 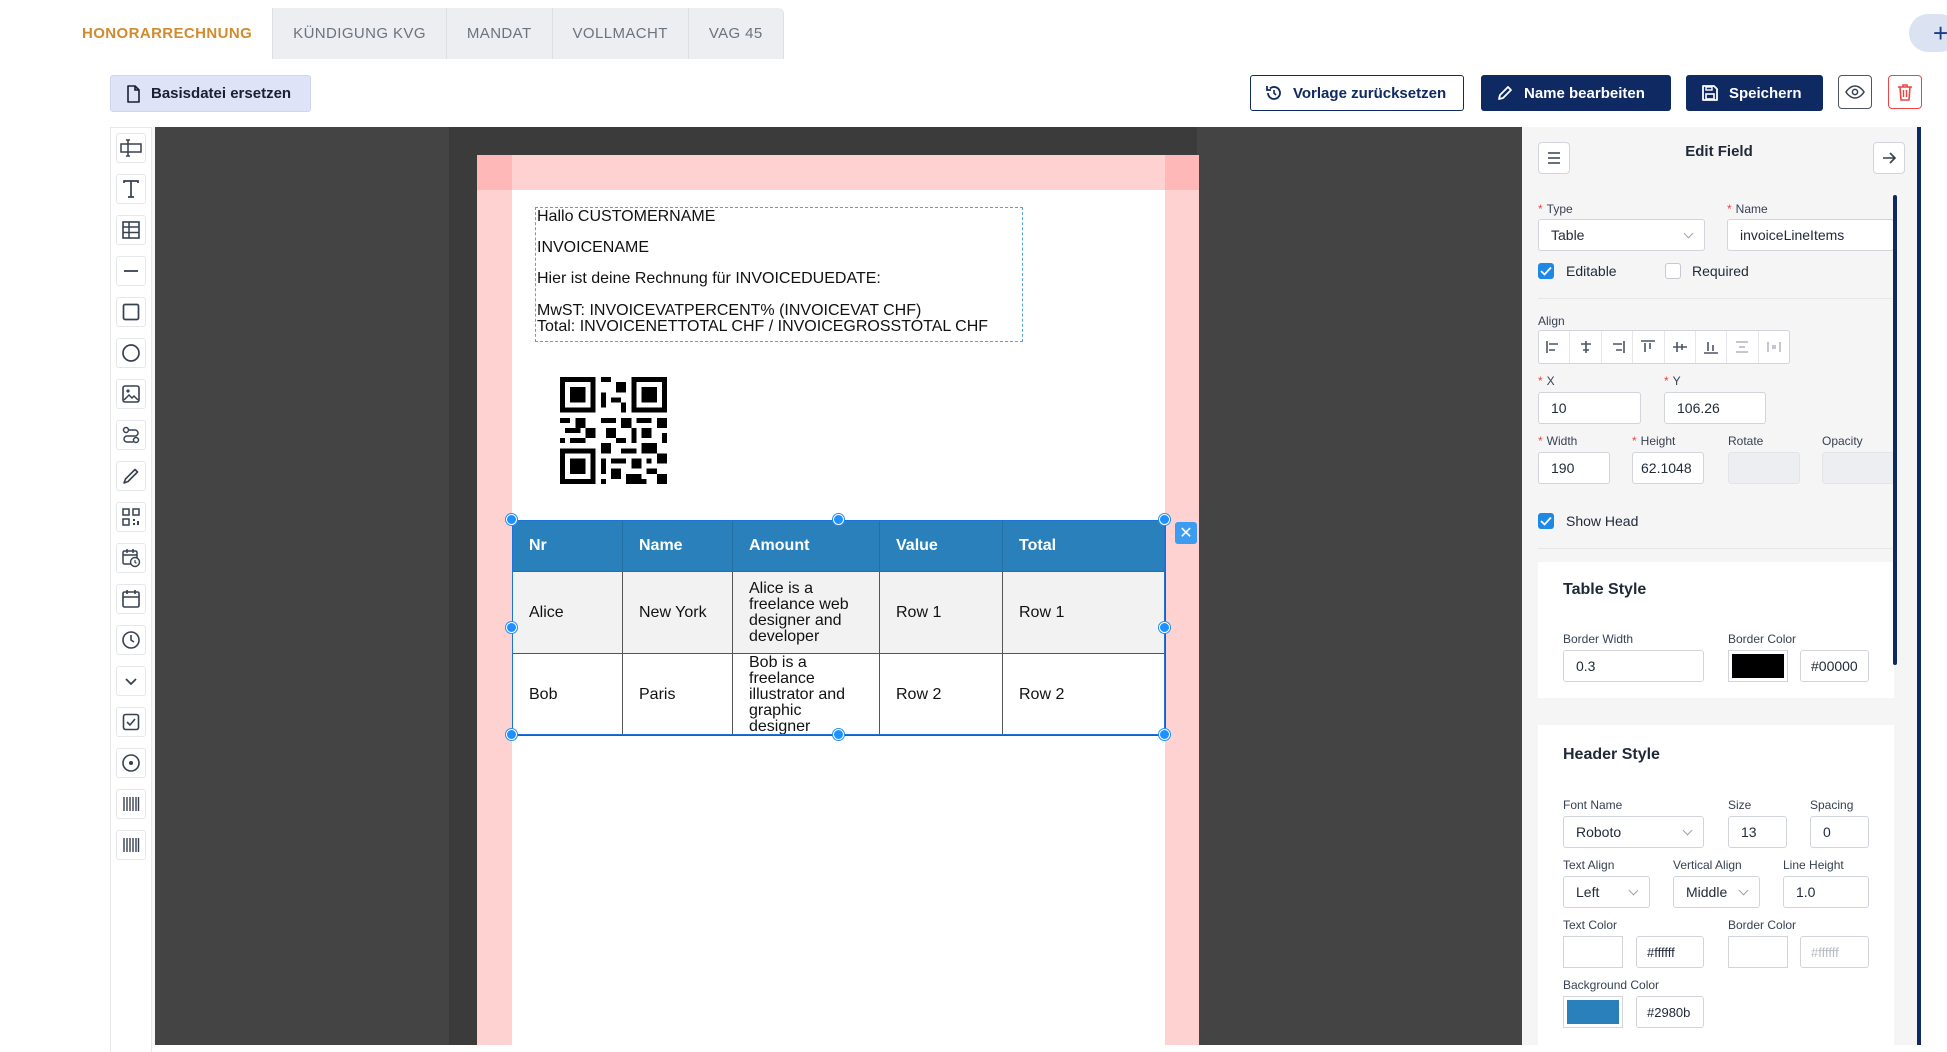 What do you see at coordinates (1743, 347) in the screenshot?
I see `distribute-v-button` at bounding box center [1743, 347].